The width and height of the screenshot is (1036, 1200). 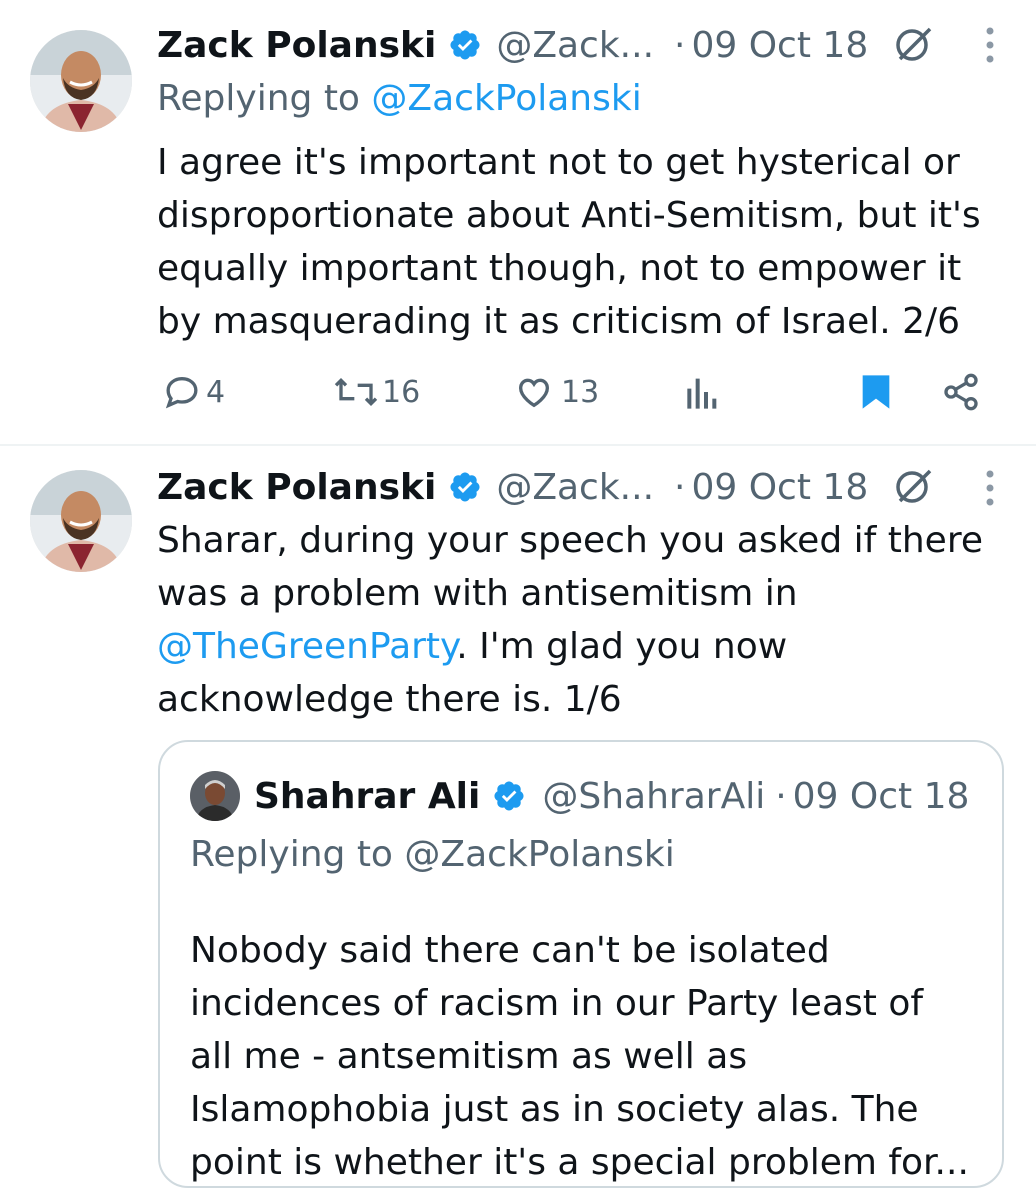 I want to click on share-button, so click(x=961, y=392).